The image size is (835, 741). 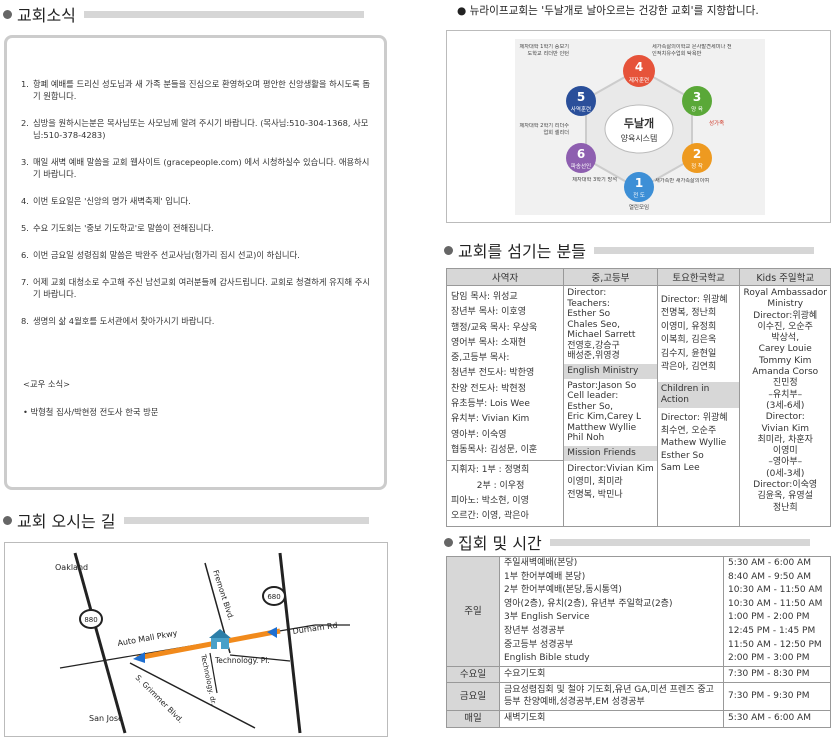 I want to click on step-1-circle: 1 전 도, so click(x=639, y=187).